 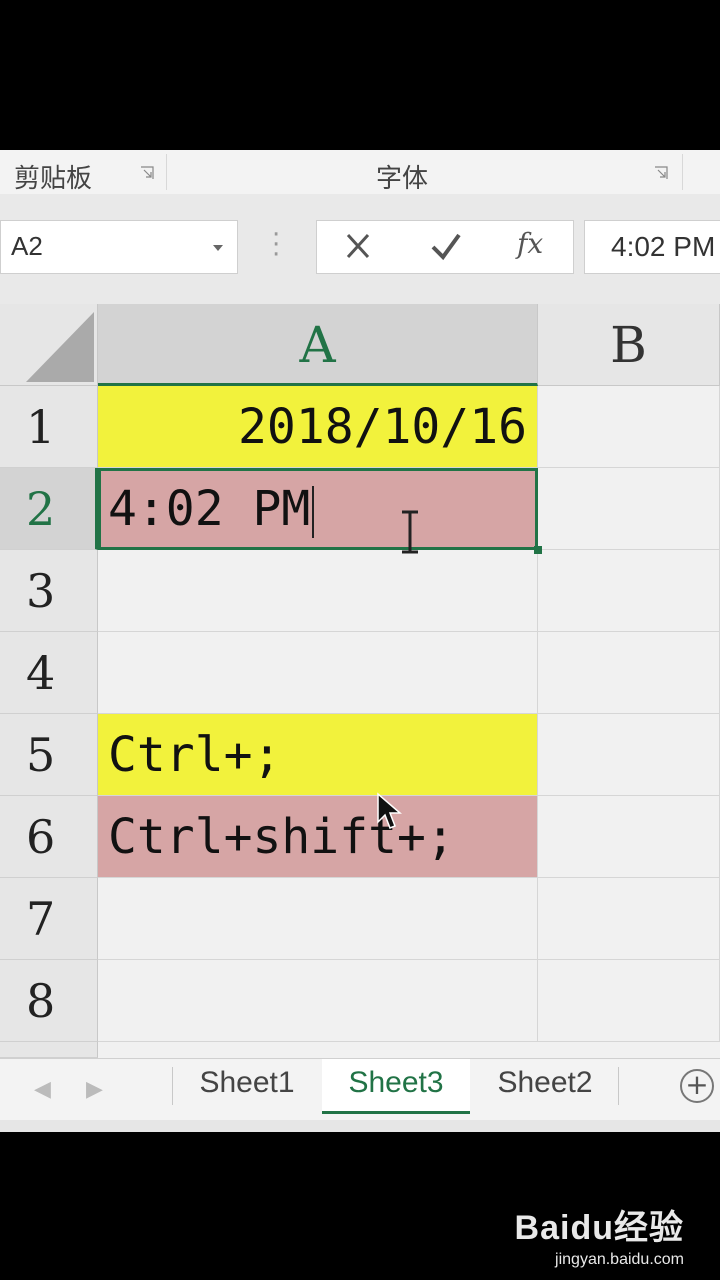 What do you see at coordinates (318, 509) in the screenshot?
I see `cell-a2: 4:02 PM` at bounding box center [318, 509].